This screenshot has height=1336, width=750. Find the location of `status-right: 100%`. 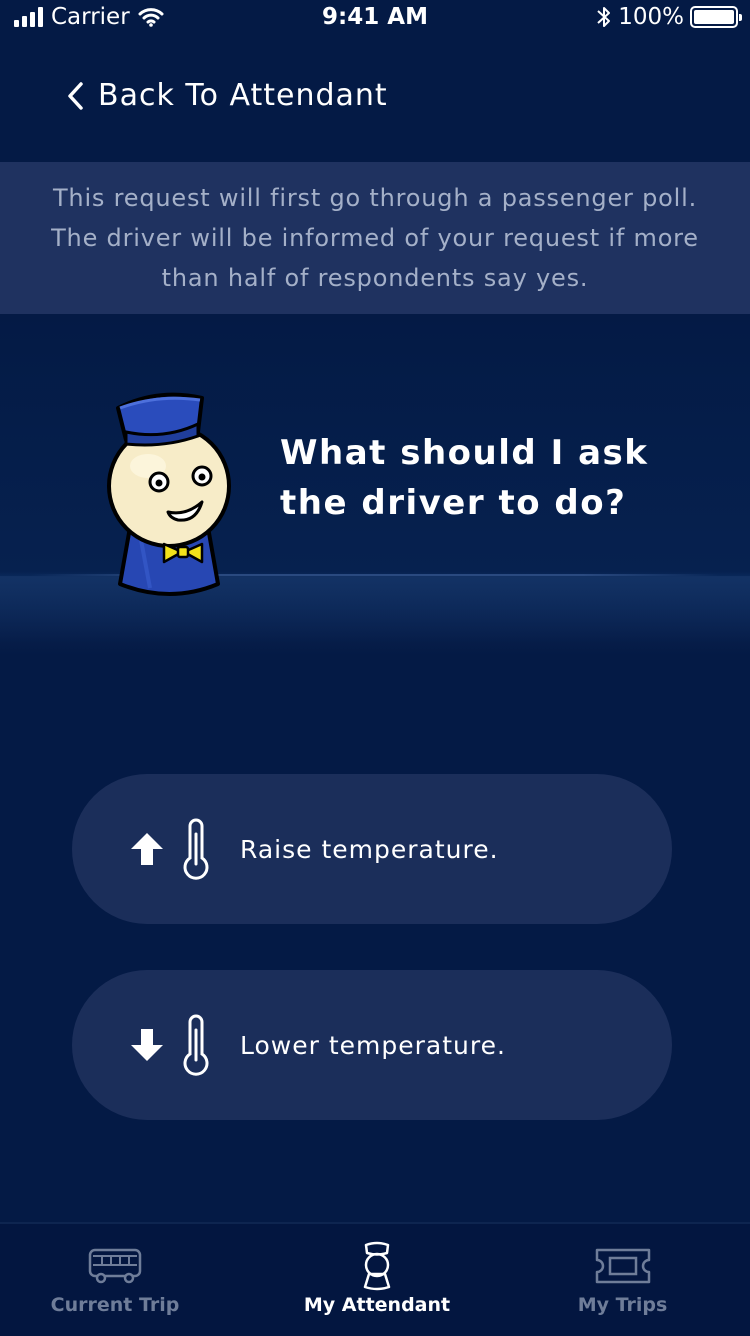

status-right: 100% is located at coordinates (669, 17).